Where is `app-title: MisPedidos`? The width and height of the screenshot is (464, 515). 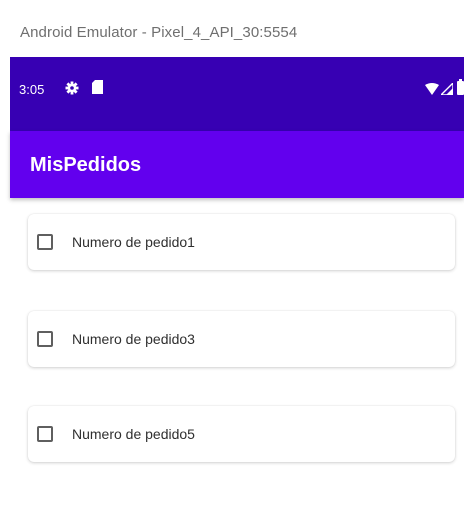
app-title: MisPedidos is located at coordinates (86, 165).